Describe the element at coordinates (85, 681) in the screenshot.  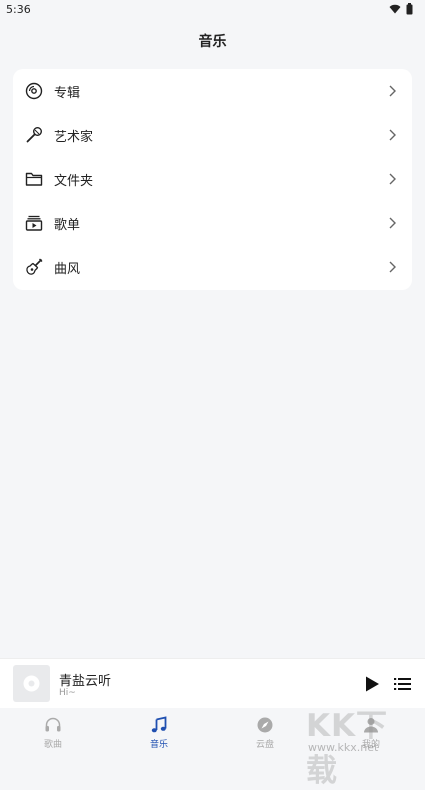
I see `now-playing-title: 青盐云听` at that location.